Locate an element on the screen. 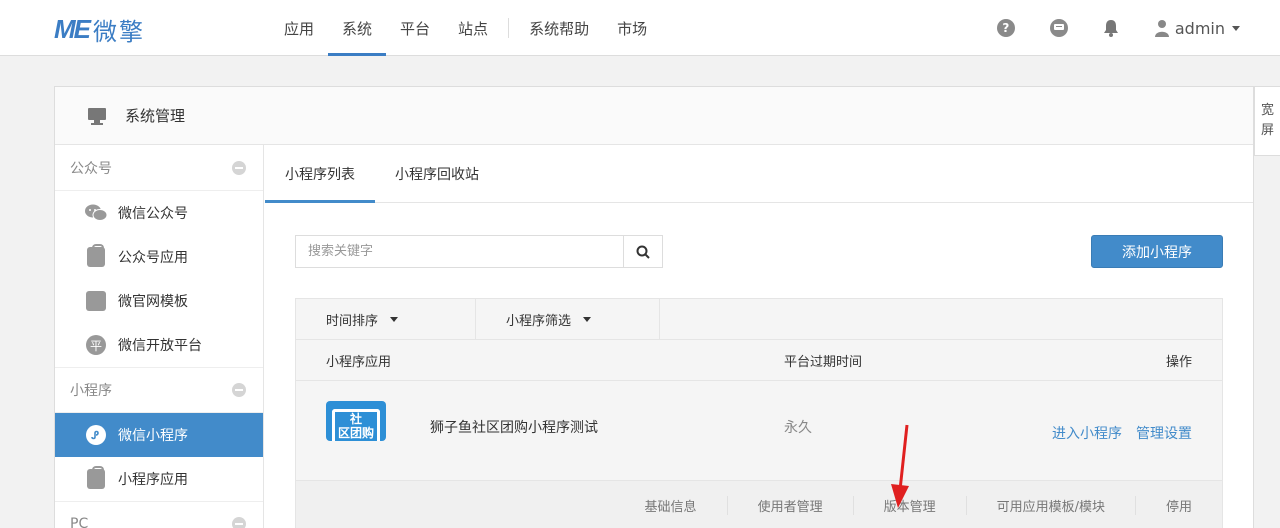 The height and width of the screenshot is (528, 1280). sidebar-group-miniprogram: 小程序 is located at coordinates (159, 390).